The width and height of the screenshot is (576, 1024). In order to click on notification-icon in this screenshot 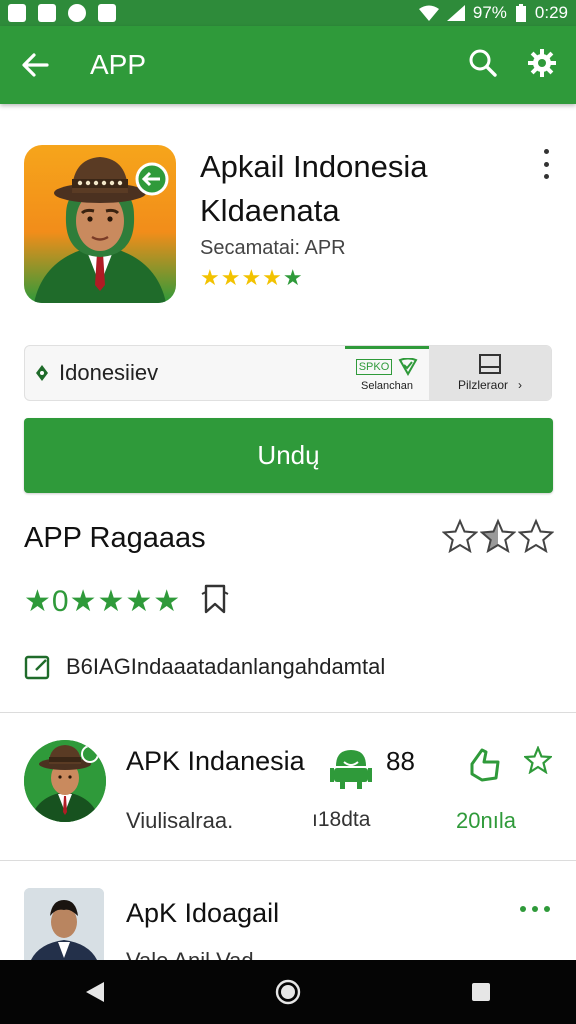, I will do `click(17, 13)`.